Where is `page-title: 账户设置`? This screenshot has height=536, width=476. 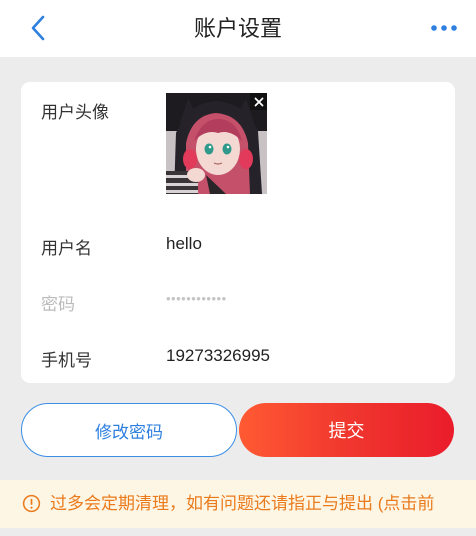 page-title: 账户设置 is located at coordinates (237, 28).